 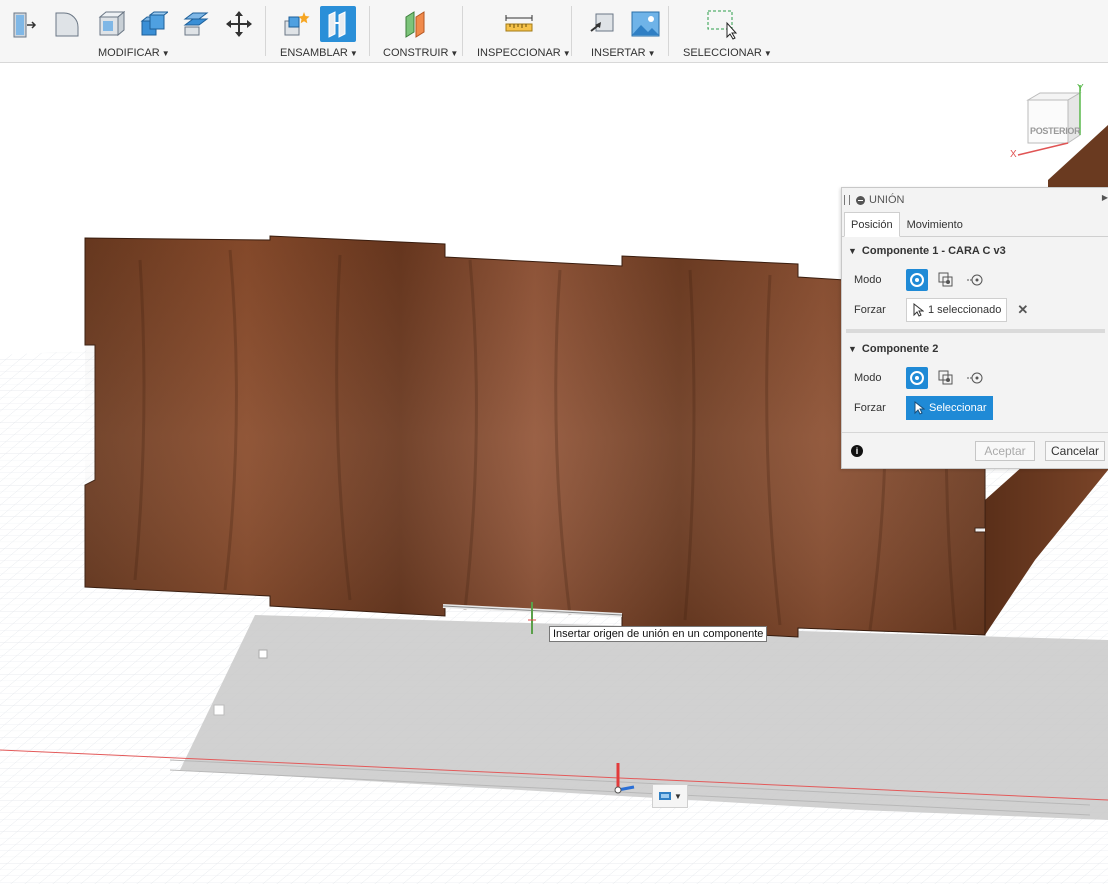 I want to click on viewcube-face-label: POSTERIOR, so click(x=1055, y=131).